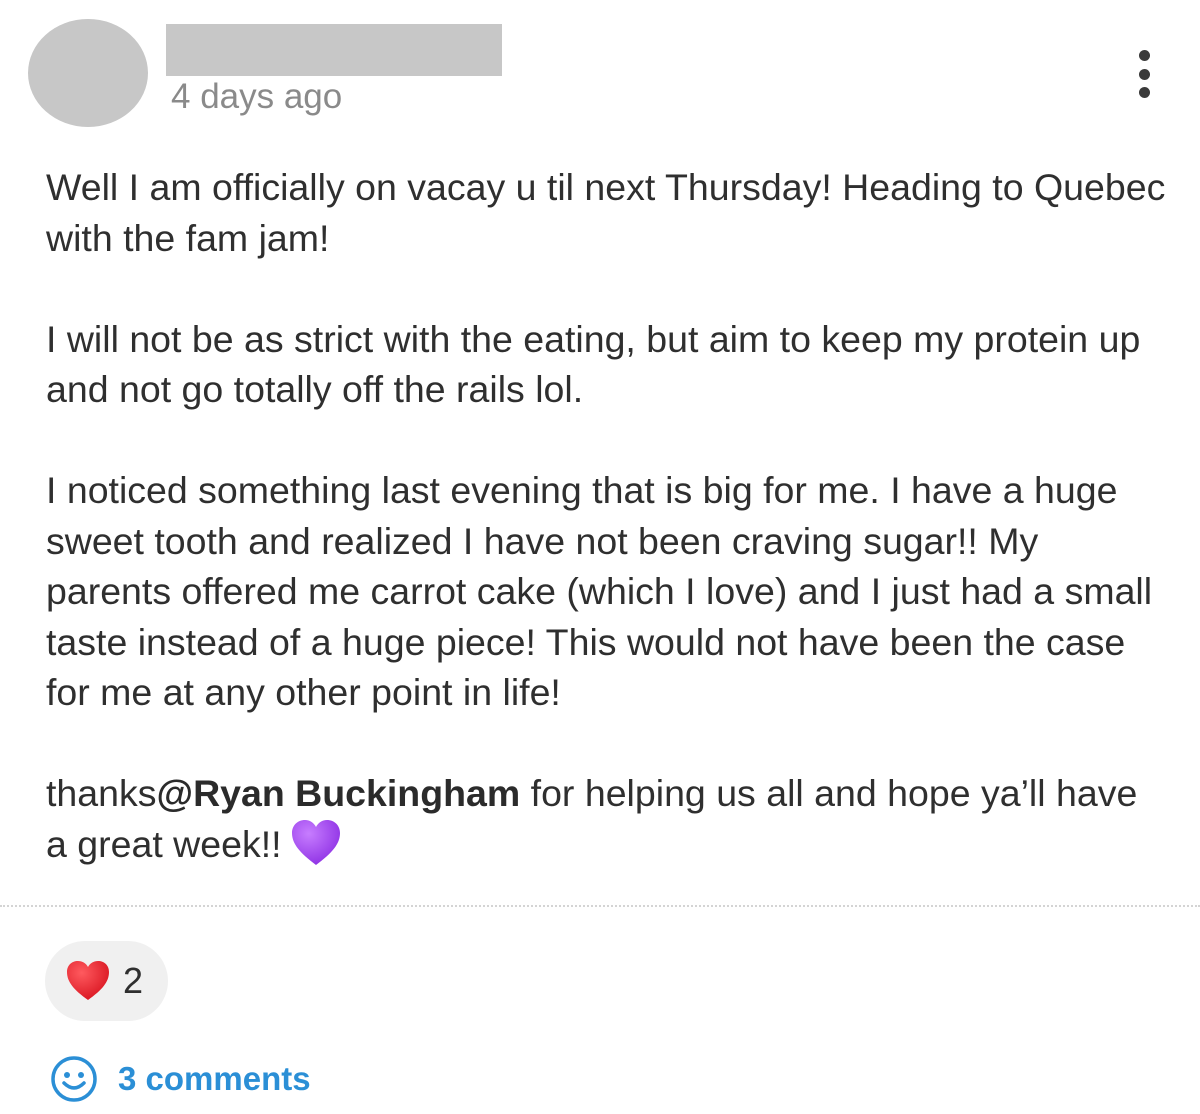 The image size is (1200, 1114). What do you see at coordinates (1144, 55) in the screenshot?
I see `more-options-icon` at bounding box center [1144, 55].